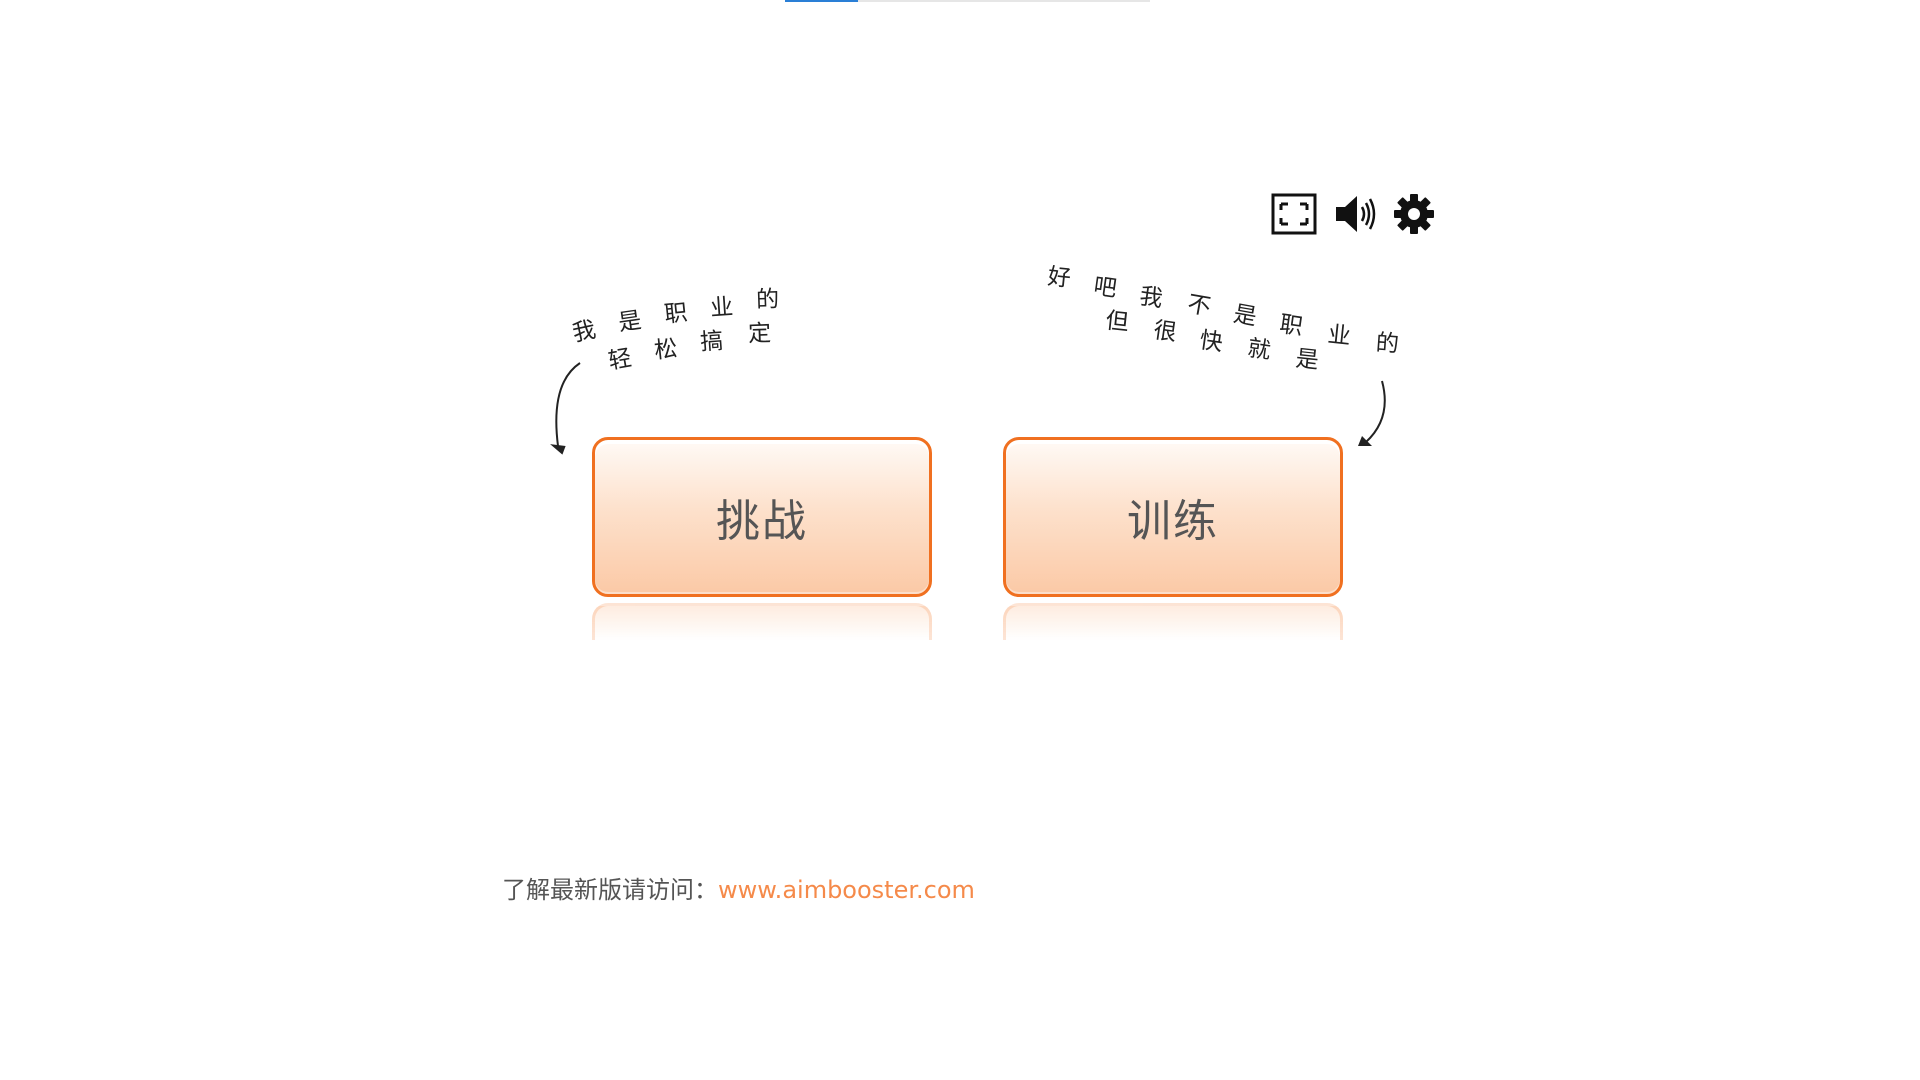  Describe the element at coordinates (1059, 278) in the screenshot. I see `annotation-right-glyph: 好` at that location.